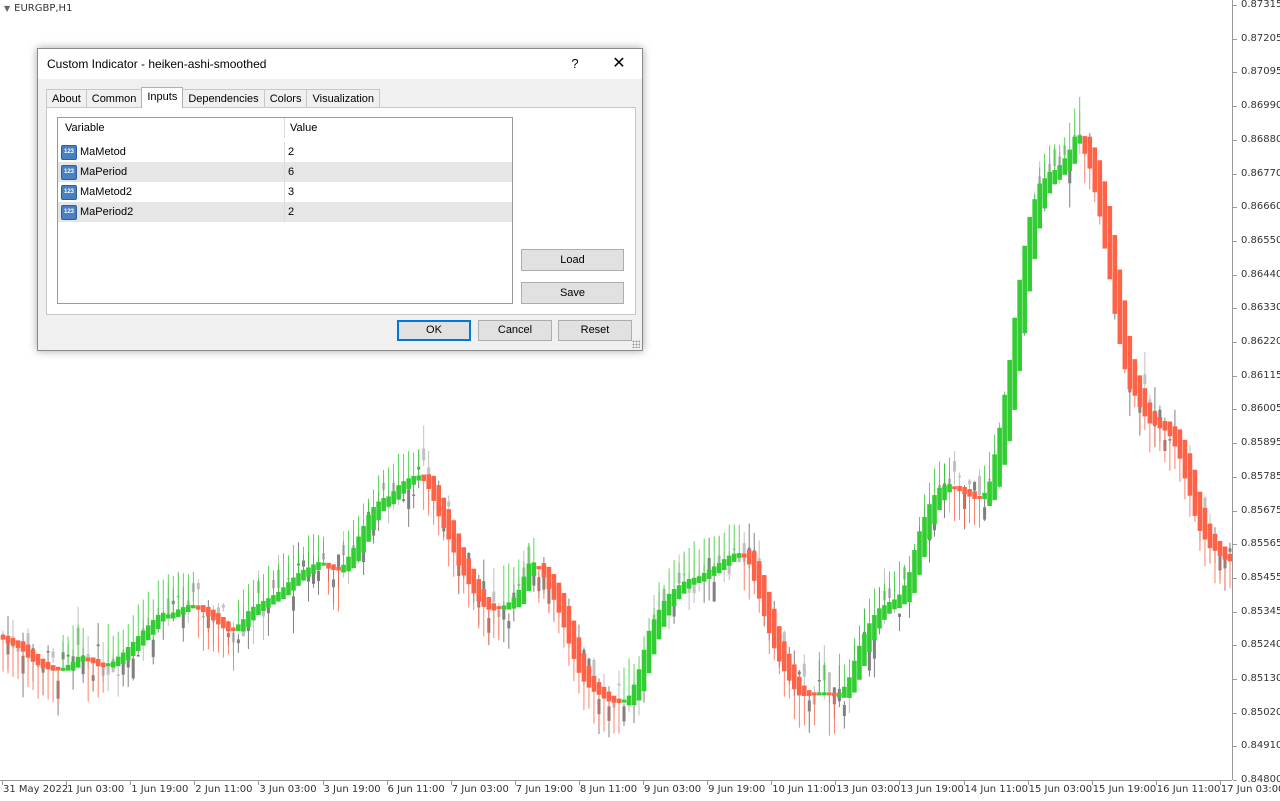  What do you see at coordinates (515, 330) in the screenshot?
I see `cancel-button: Cancel` at bounding box center [515, 330].